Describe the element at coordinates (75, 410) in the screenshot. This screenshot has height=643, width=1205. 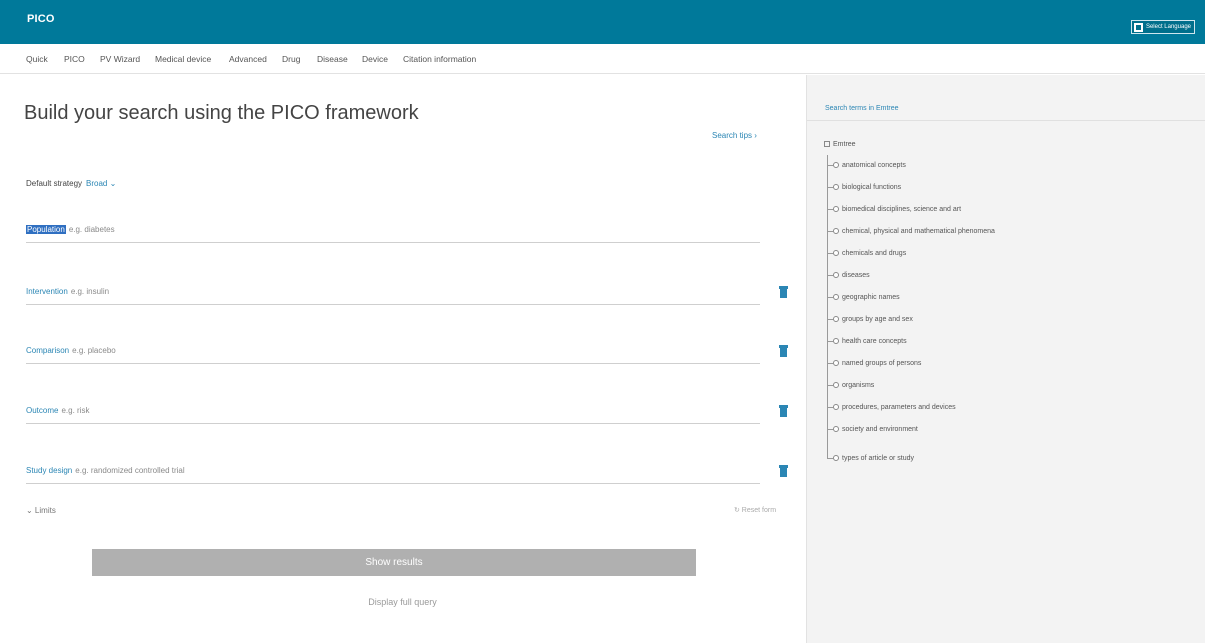
I see `outcome-placeholder: e.g. risk` at that location.